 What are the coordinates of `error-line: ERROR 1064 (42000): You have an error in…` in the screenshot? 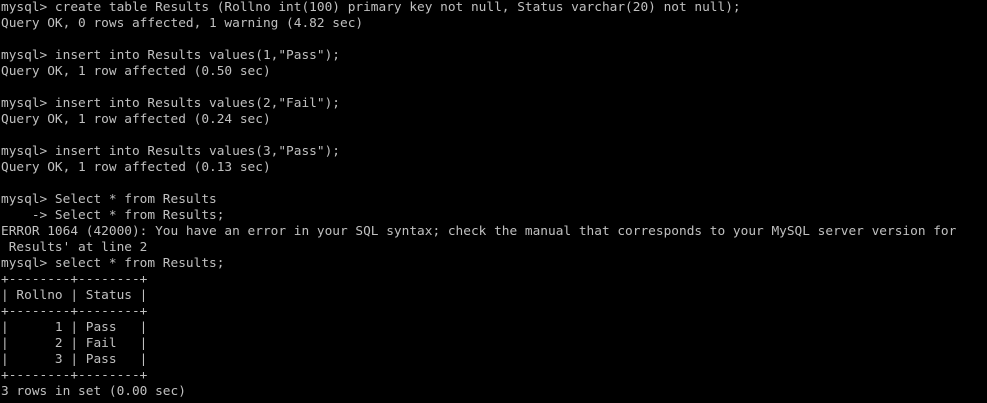 It's located at (479, 231).